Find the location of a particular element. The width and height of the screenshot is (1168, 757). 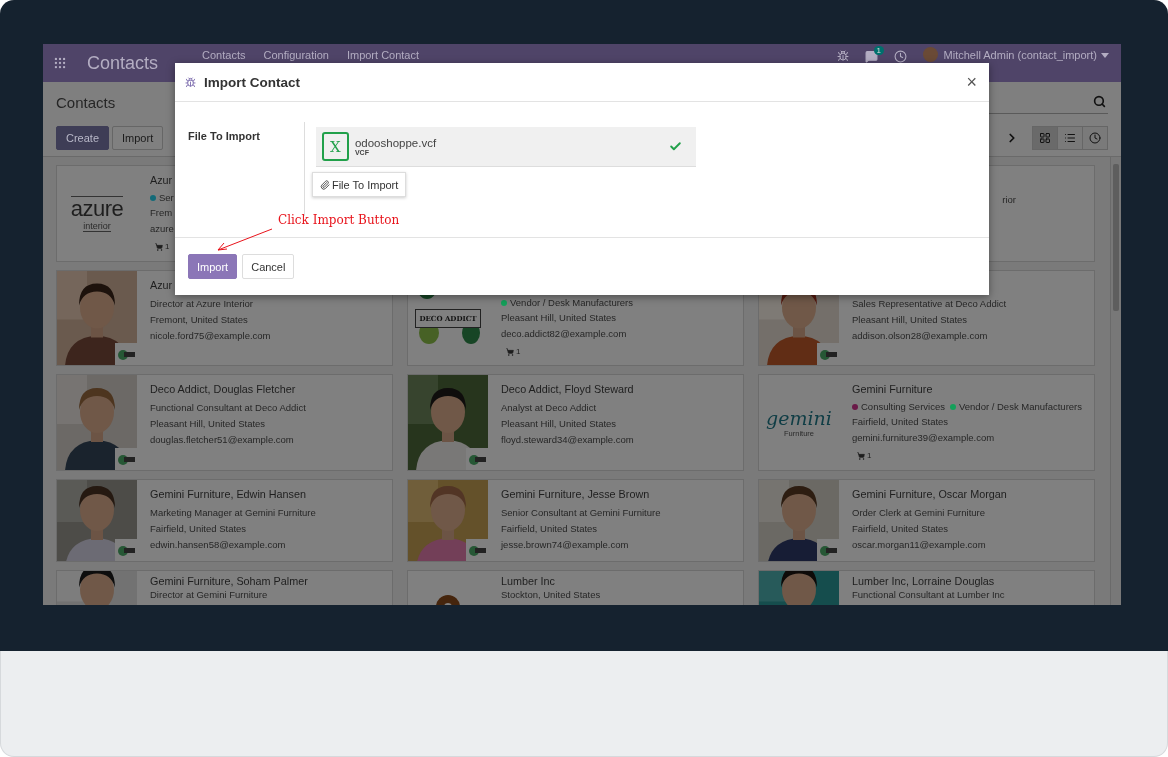

category-tag: Consulting Services is located at coordinates (898, 407).